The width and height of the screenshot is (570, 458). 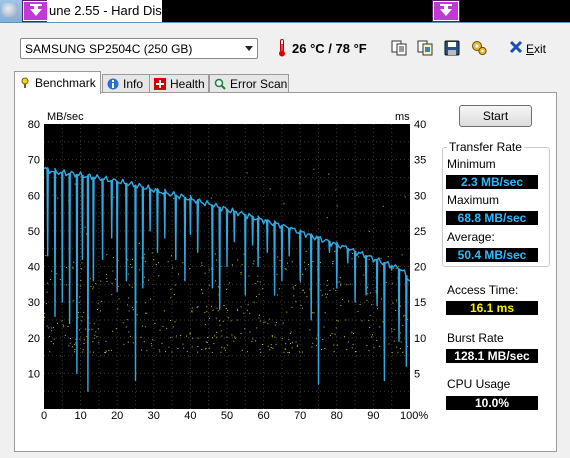 What do you see at coordinates (57, 82) in the screenshot?
I see `tab-benchmark: Benchmark` at bounding box center [57, 82].